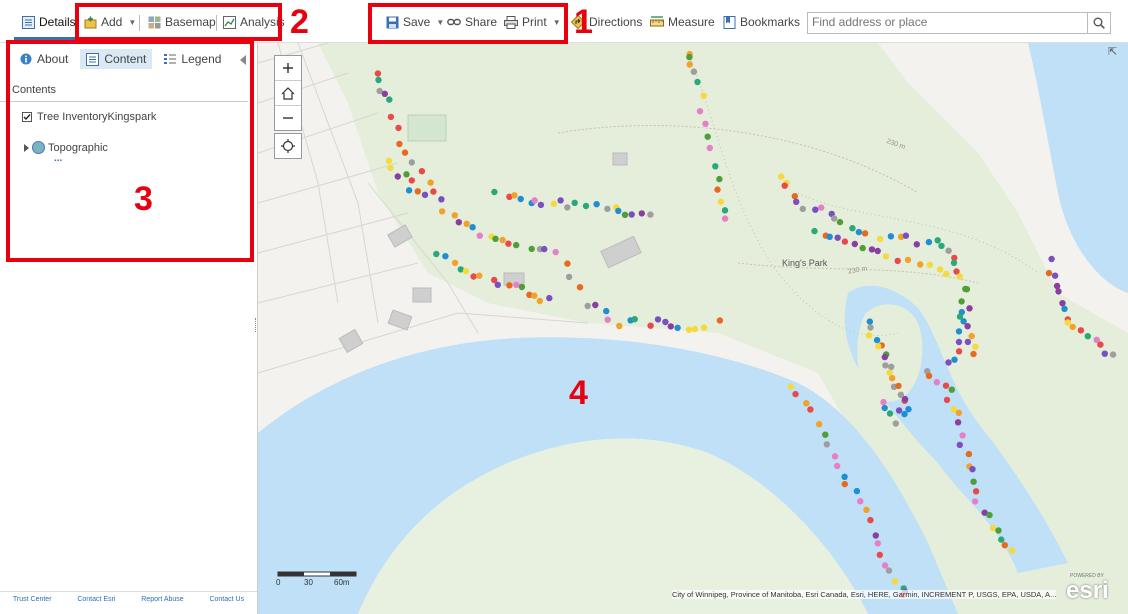  What do you see at coordinates (682, 22) in the screenshot?
I see `measure-button: Measure` at bounding box center [682, 22].